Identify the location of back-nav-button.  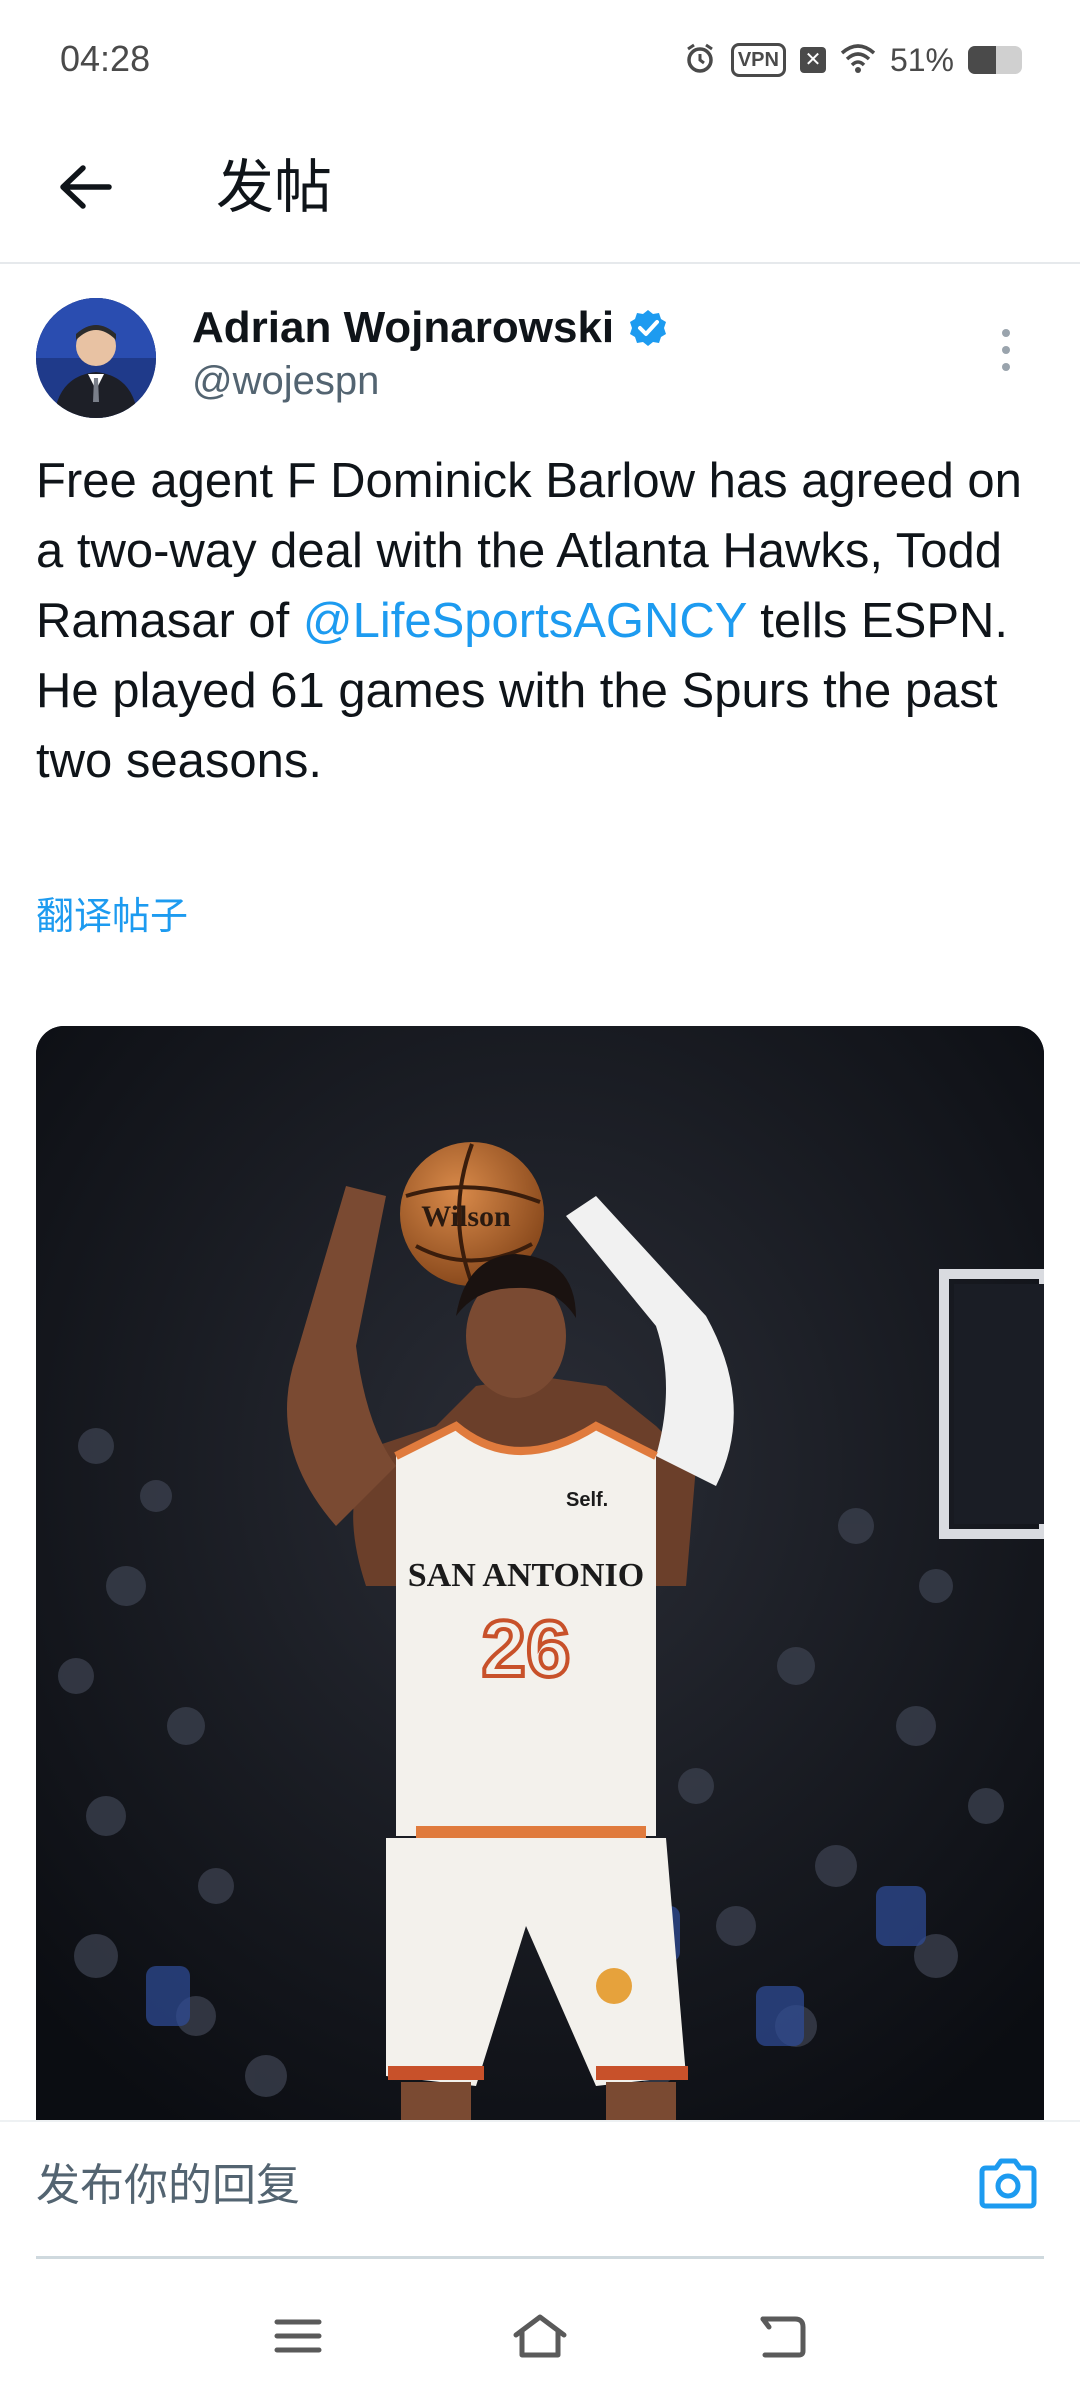
(782, 2336).